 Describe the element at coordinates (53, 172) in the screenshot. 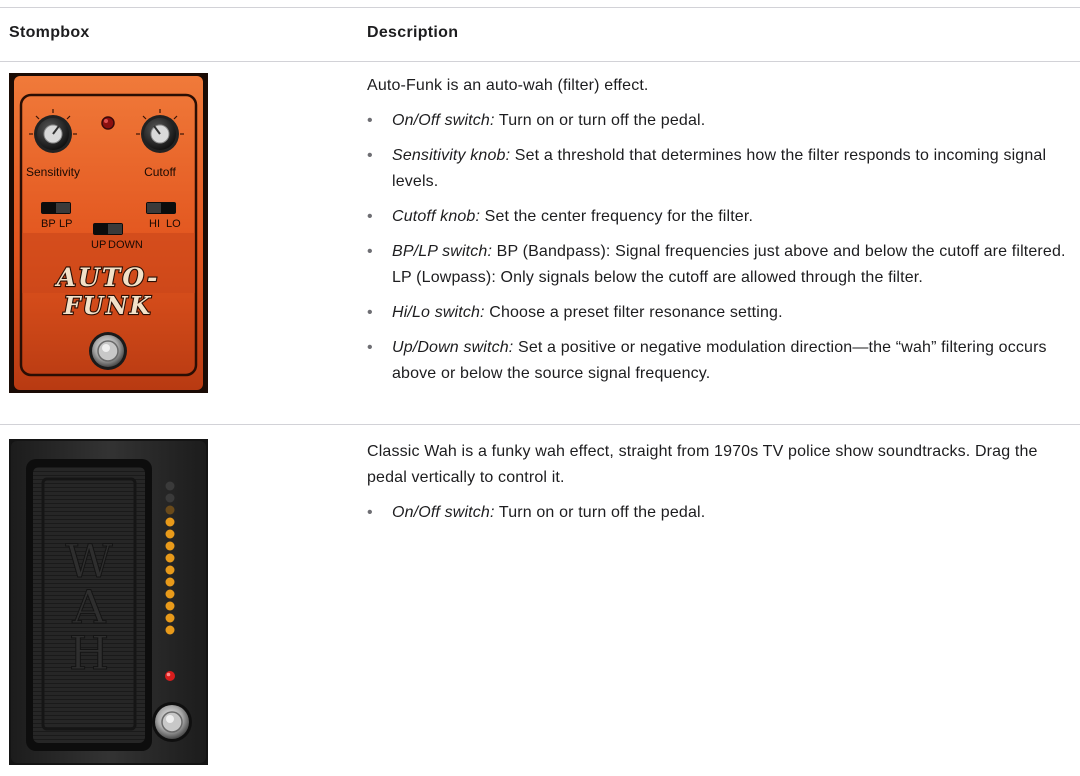

I see `sensitivity-label: Sensitivity` at that location.